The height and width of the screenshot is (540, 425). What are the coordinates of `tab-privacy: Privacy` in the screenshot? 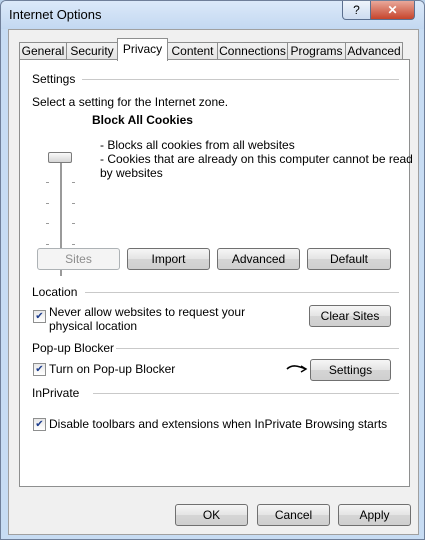 It's located at (142, 49).